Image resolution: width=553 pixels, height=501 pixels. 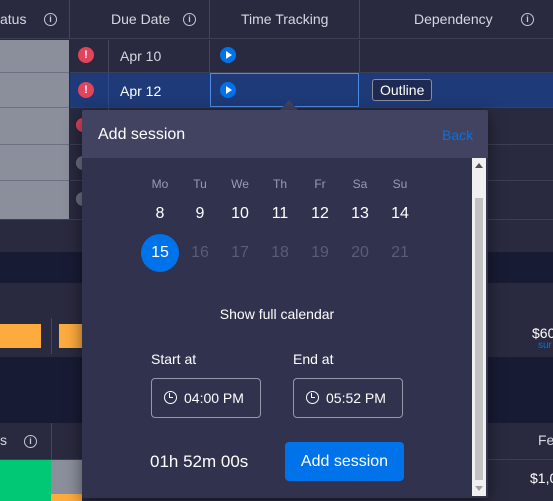 What do you see at coordinates (360, 252) in the screenshot?
I see `calendar-day-disabled: 20` at bounding box center [360, 252].